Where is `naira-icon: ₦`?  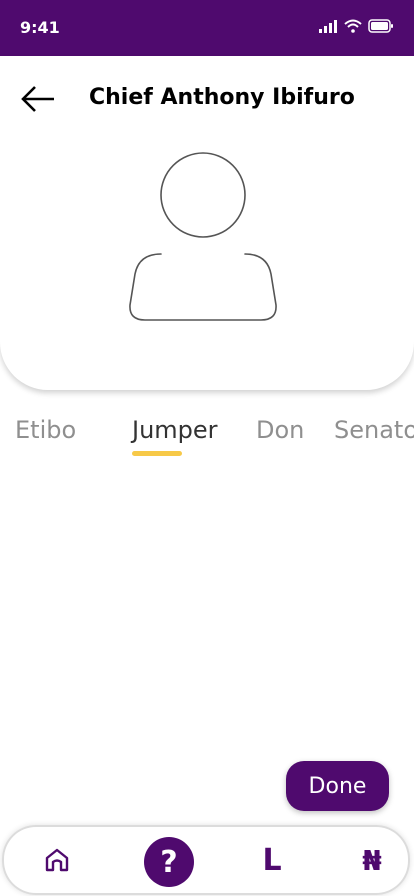 naira-icon: ₦ is located at coordinates (372, 860).